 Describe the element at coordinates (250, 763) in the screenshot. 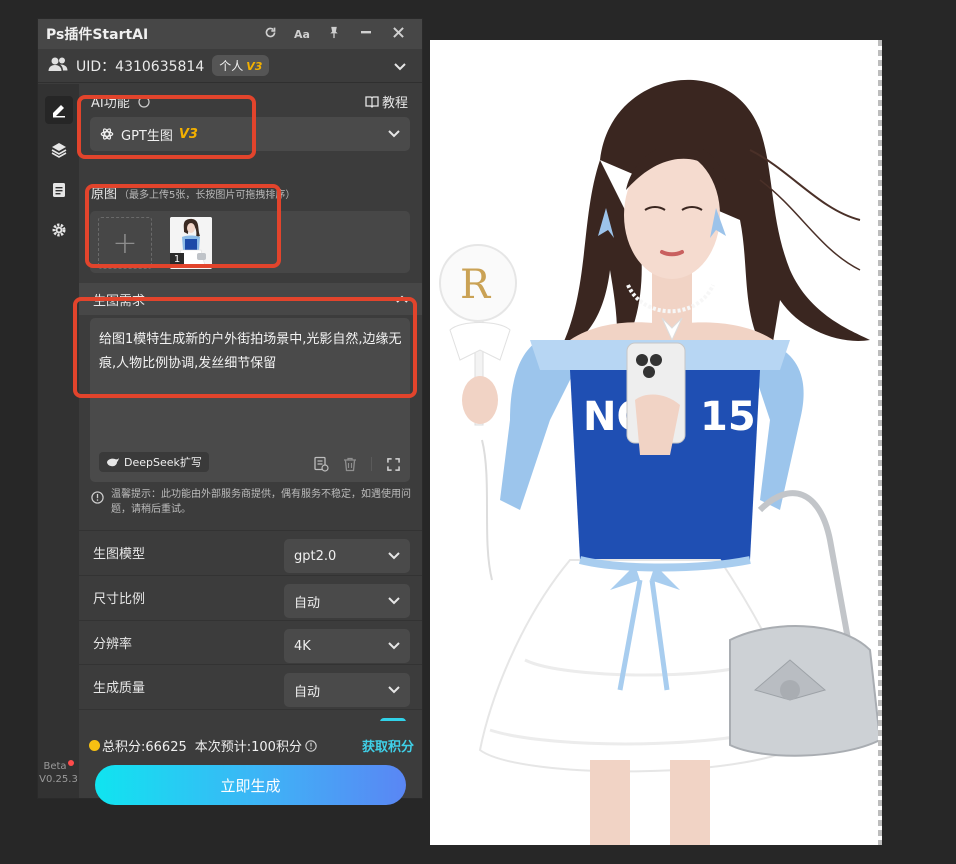

I see `footer: 总积分:66625 本次预计:100积分 获取积分 立即生成` at that location.